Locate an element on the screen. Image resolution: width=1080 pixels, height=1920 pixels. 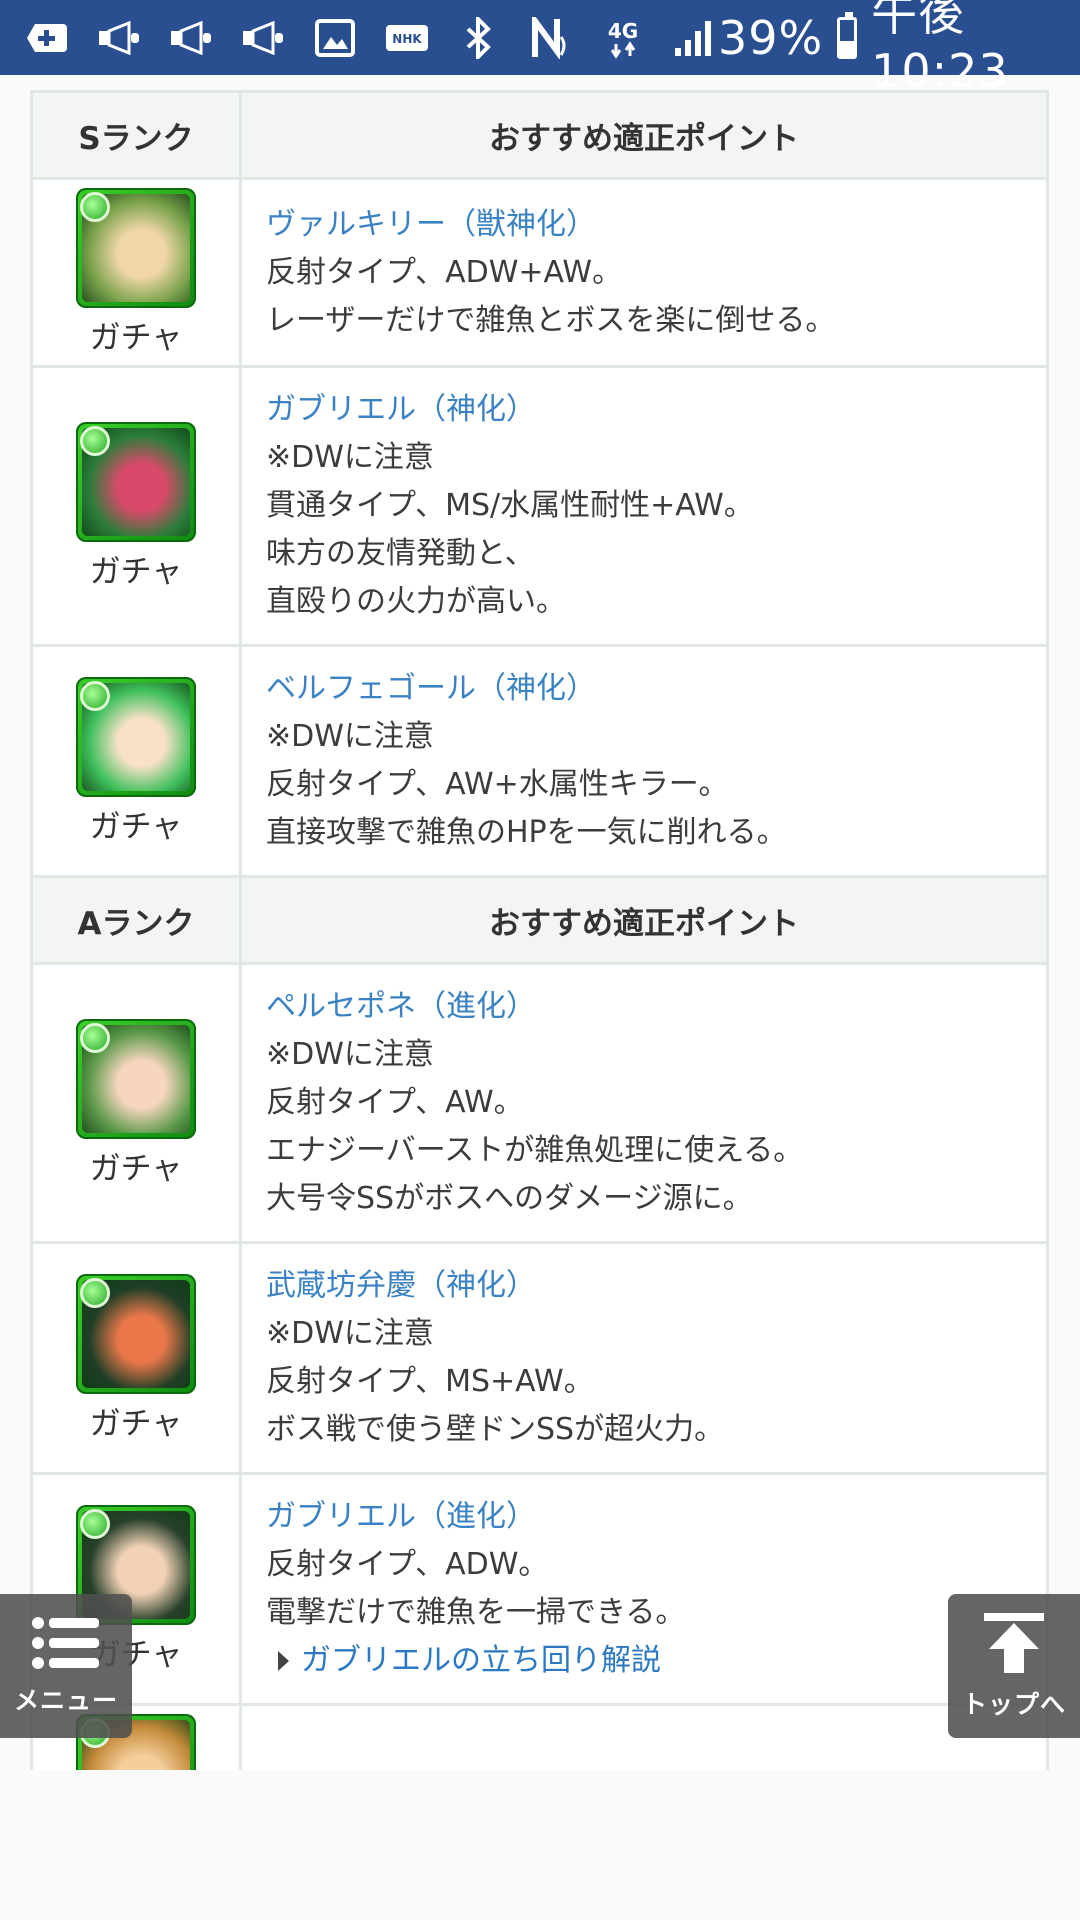
add-icon is located at coordinates (47, 38).